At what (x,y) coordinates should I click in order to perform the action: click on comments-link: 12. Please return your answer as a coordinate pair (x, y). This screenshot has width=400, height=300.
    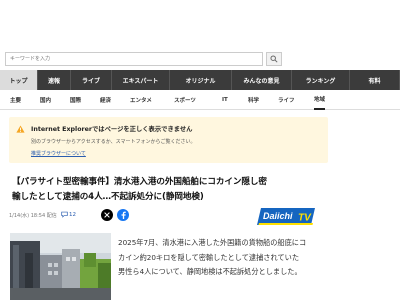
    Looking at the image, I should click on (68, 214).